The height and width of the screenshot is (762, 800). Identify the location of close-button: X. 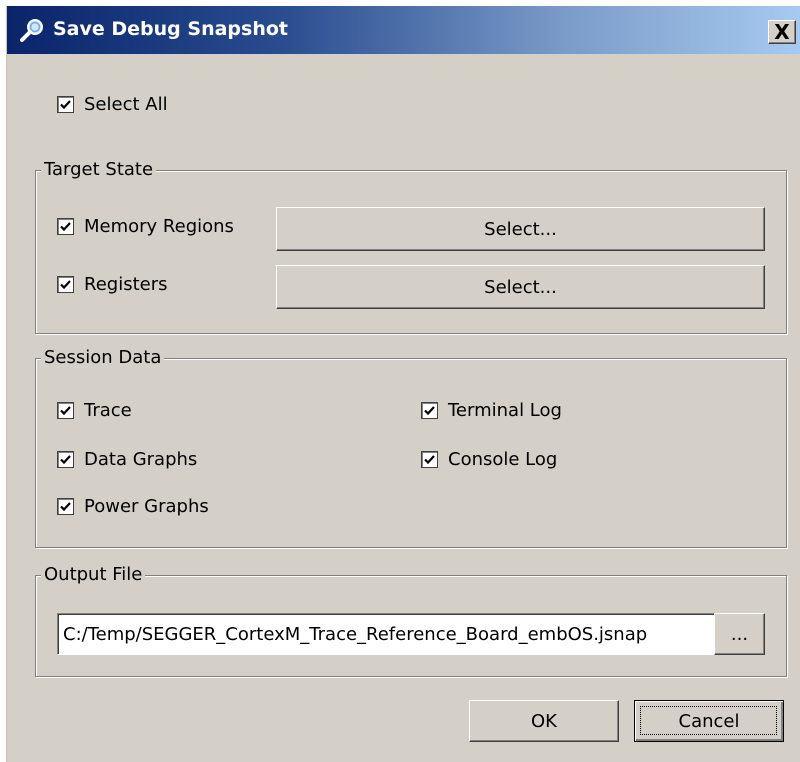
(782, 32).